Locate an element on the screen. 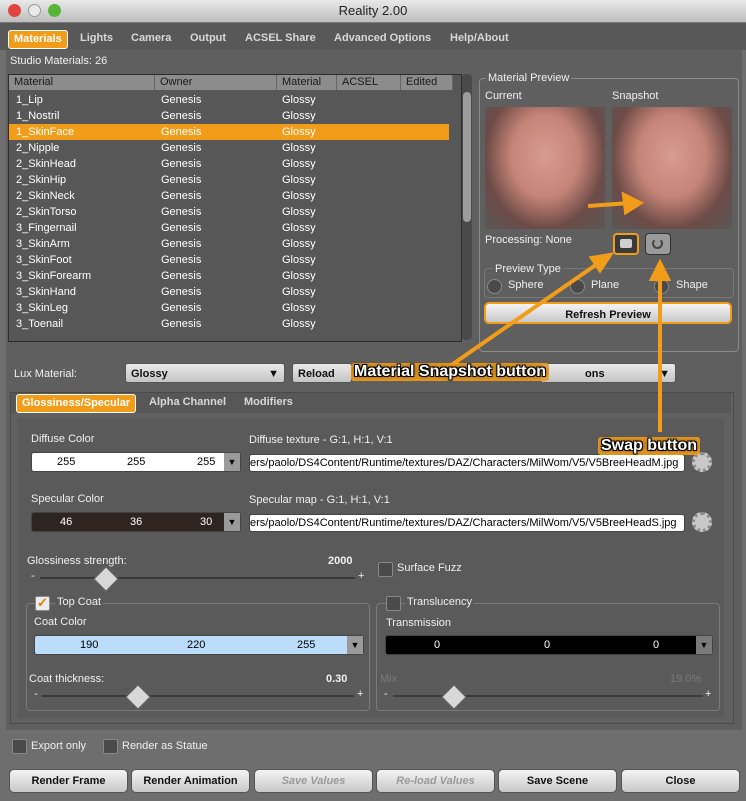 This screenshot has height=801, width=746. snapshot-button-callout: Material Snapshot button is located at coordinates (450, 372).